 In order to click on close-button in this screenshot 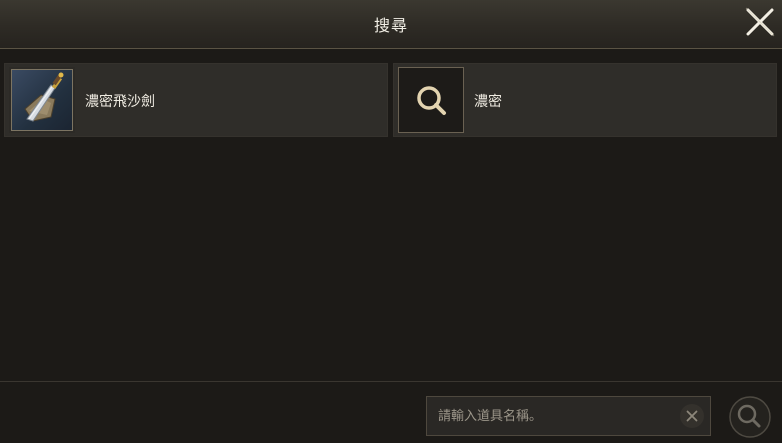, I will do `click(760, 22)`.